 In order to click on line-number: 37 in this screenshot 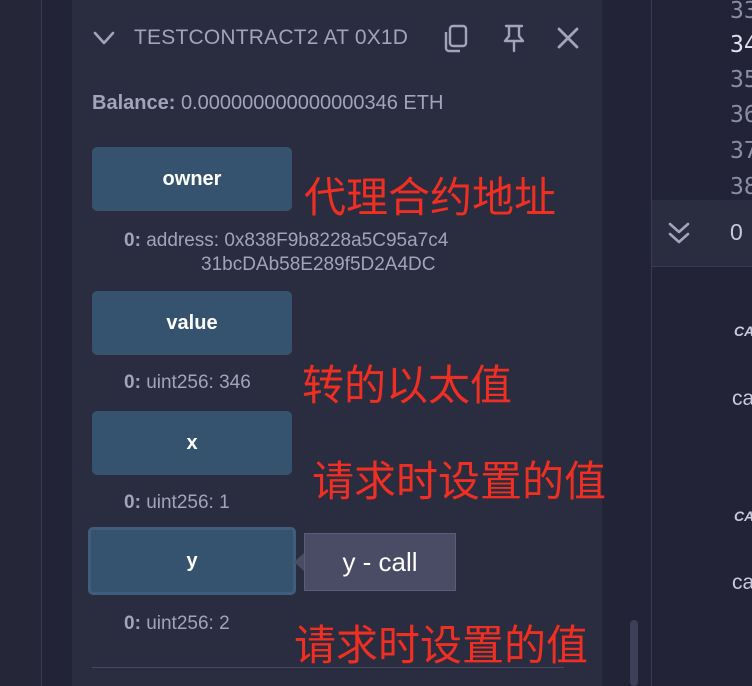, I will do `click(741, 151)`.